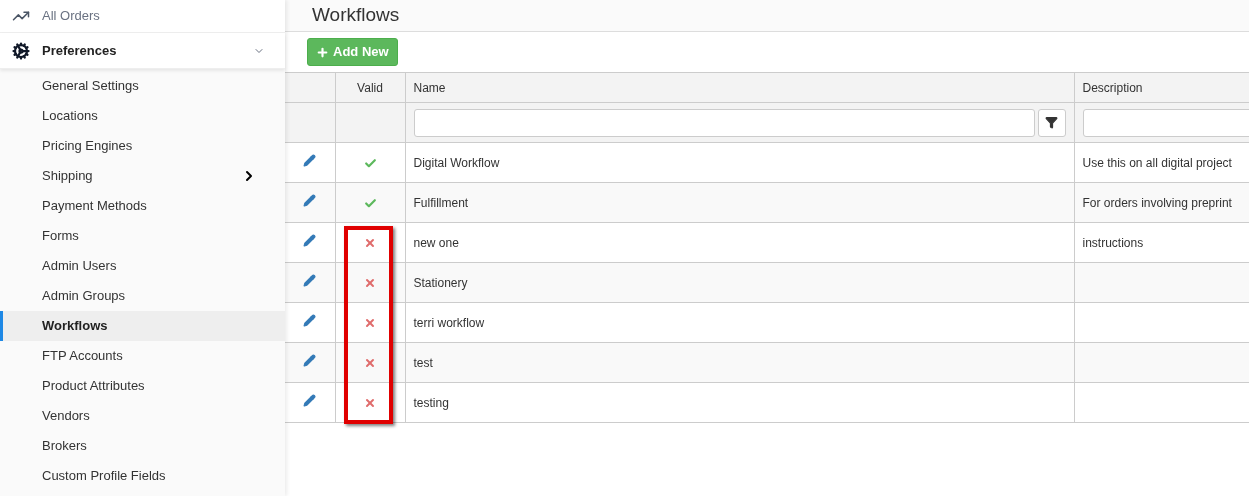 This screenshot has width=1249, height=496. Describe the element at coordinates (739, 362) in the screenshot. I see `table-cell: test` at that location.